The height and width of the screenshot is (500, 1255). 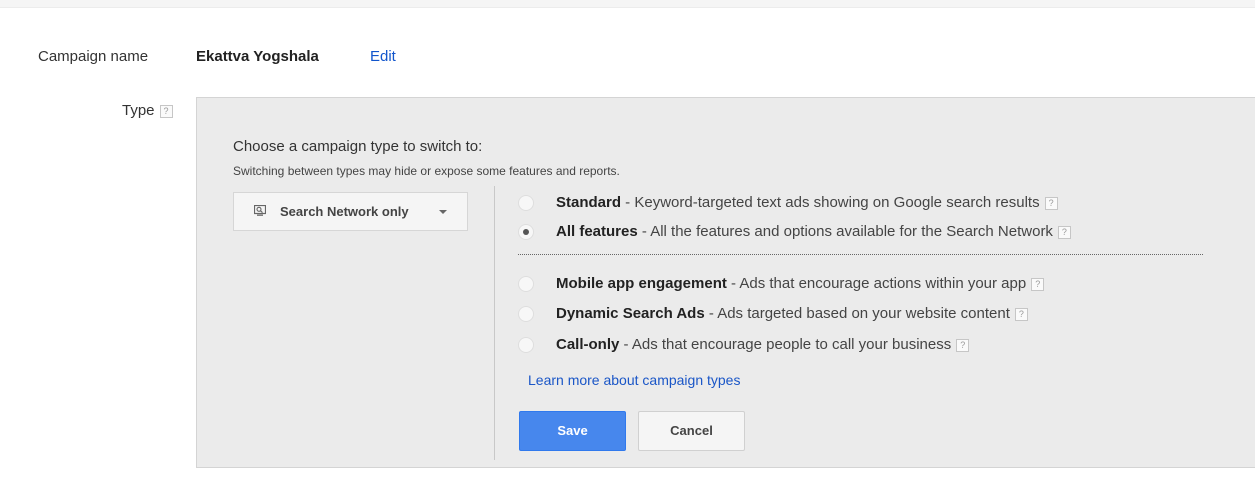 What do you see at coordinates (526, 232) in the screenshot?
I see `all-features-radio` at bounding box center [526, 232].